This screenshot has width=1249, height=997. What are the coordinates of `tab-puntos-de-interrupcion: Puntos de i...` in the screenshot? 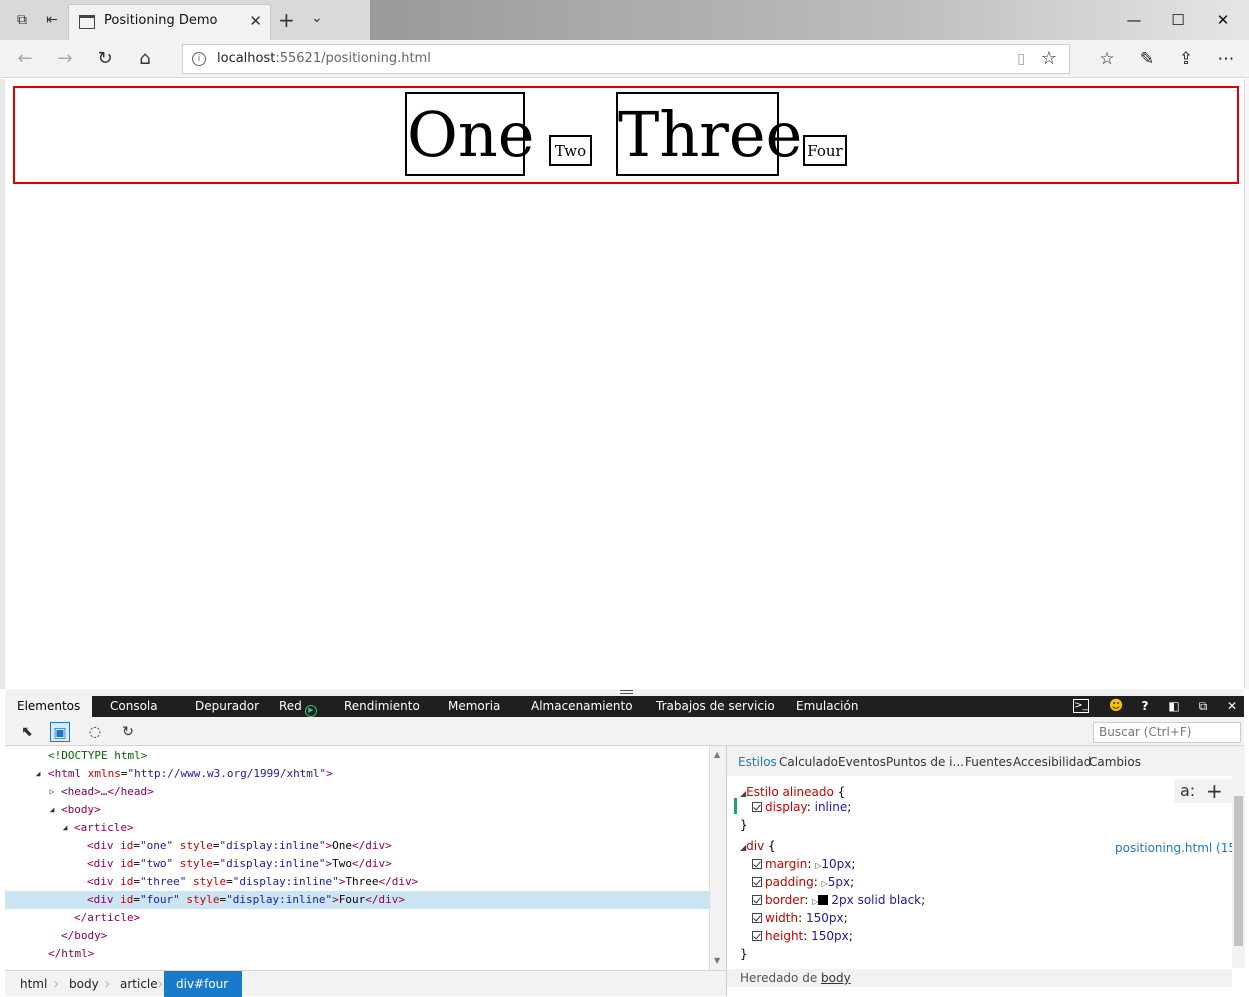 It's located at (925, 762).